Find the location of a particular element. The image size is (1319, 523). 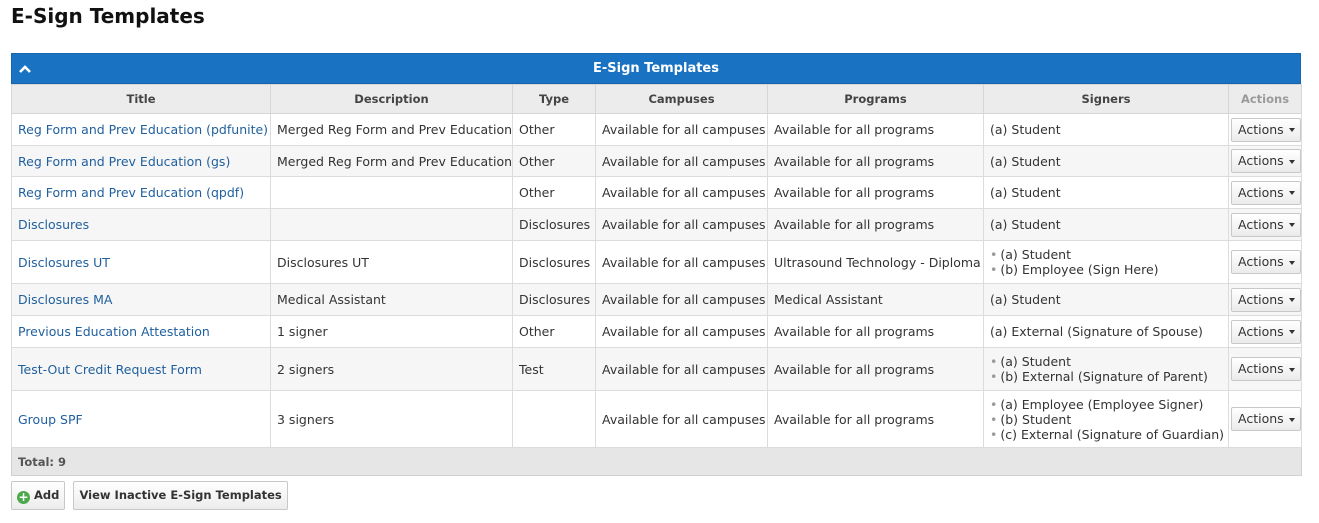

column-header-title: Title is located at coordinates (141, 99).